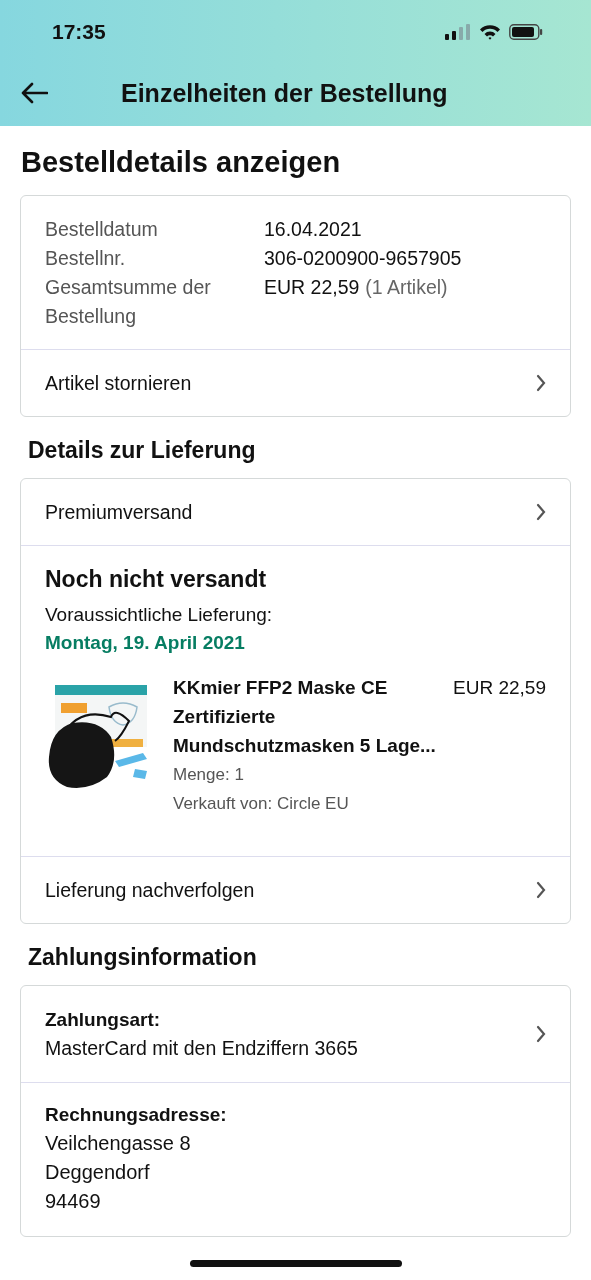 The image size is (591, 1280). What do you see at coordinates (526, 32) in the screenshot?
I see `battery-icon` at bounding box center [526, 32].